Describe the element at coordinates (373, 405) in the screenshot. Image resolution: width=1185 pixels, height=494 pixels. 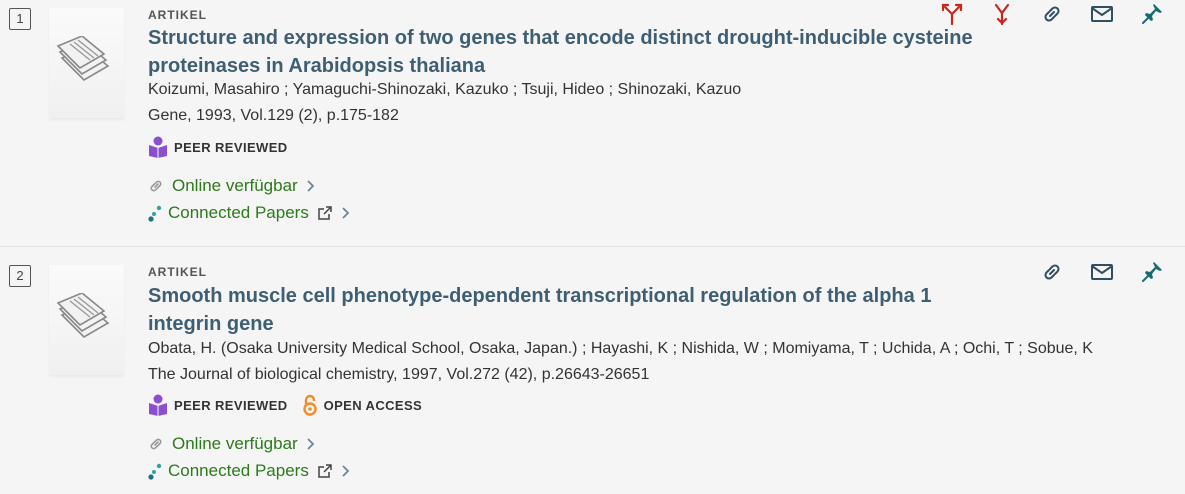
I see `open-access-label: OPEN ACCESS` at that location.